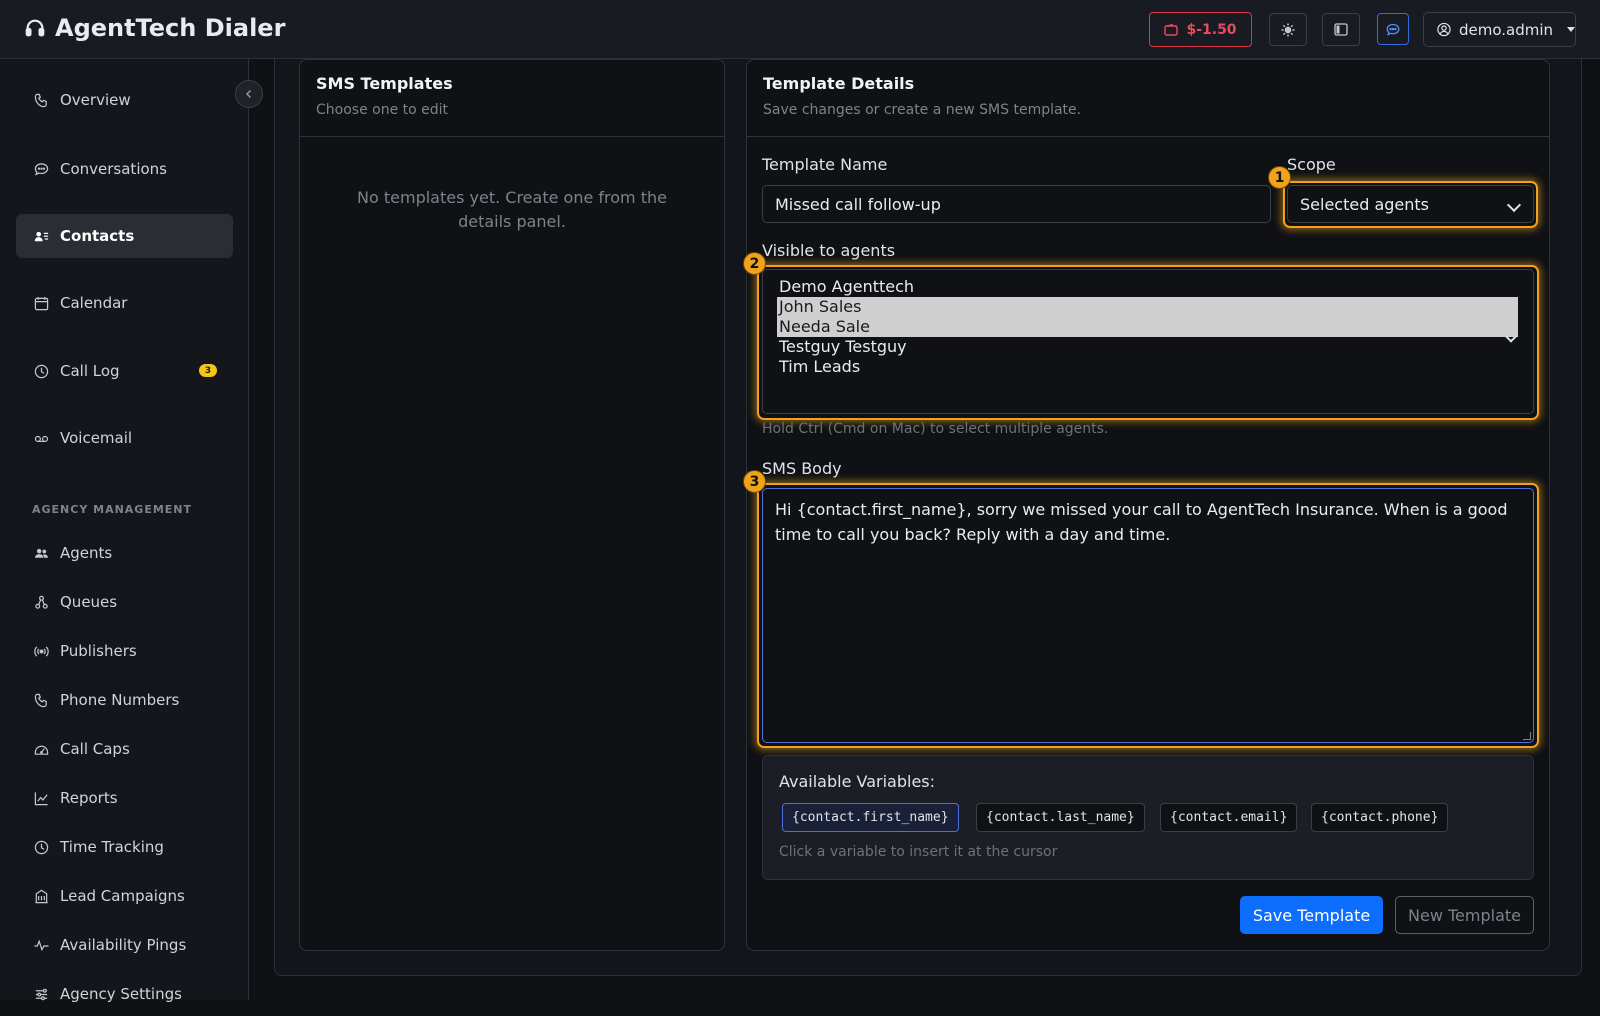 Image resolution: width=1600 pixels, height=1016 pixels. I want to click on sidebar-item-label: Conversations, so click(113, 169).